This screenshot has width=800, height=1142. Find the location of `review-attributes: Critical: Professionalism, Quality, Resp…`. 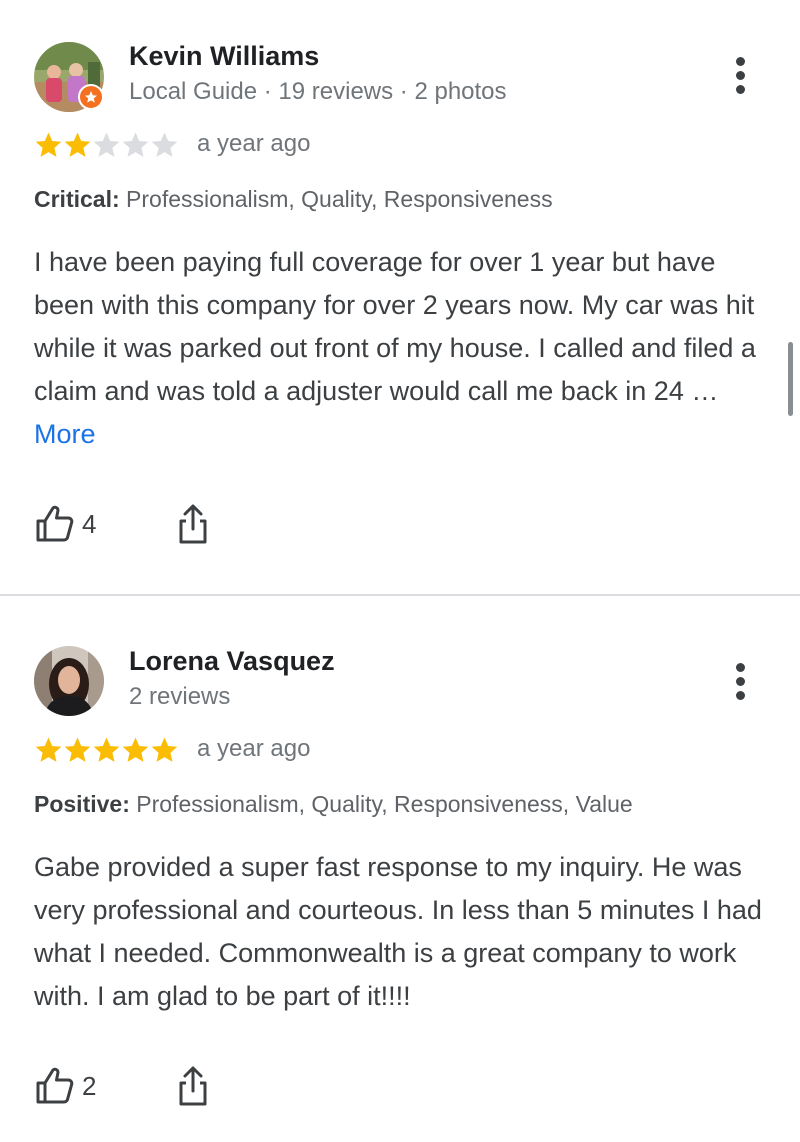

review-attributes: Critical: Professionalism, Quality, Resp… is located at coordinates (293, 199).